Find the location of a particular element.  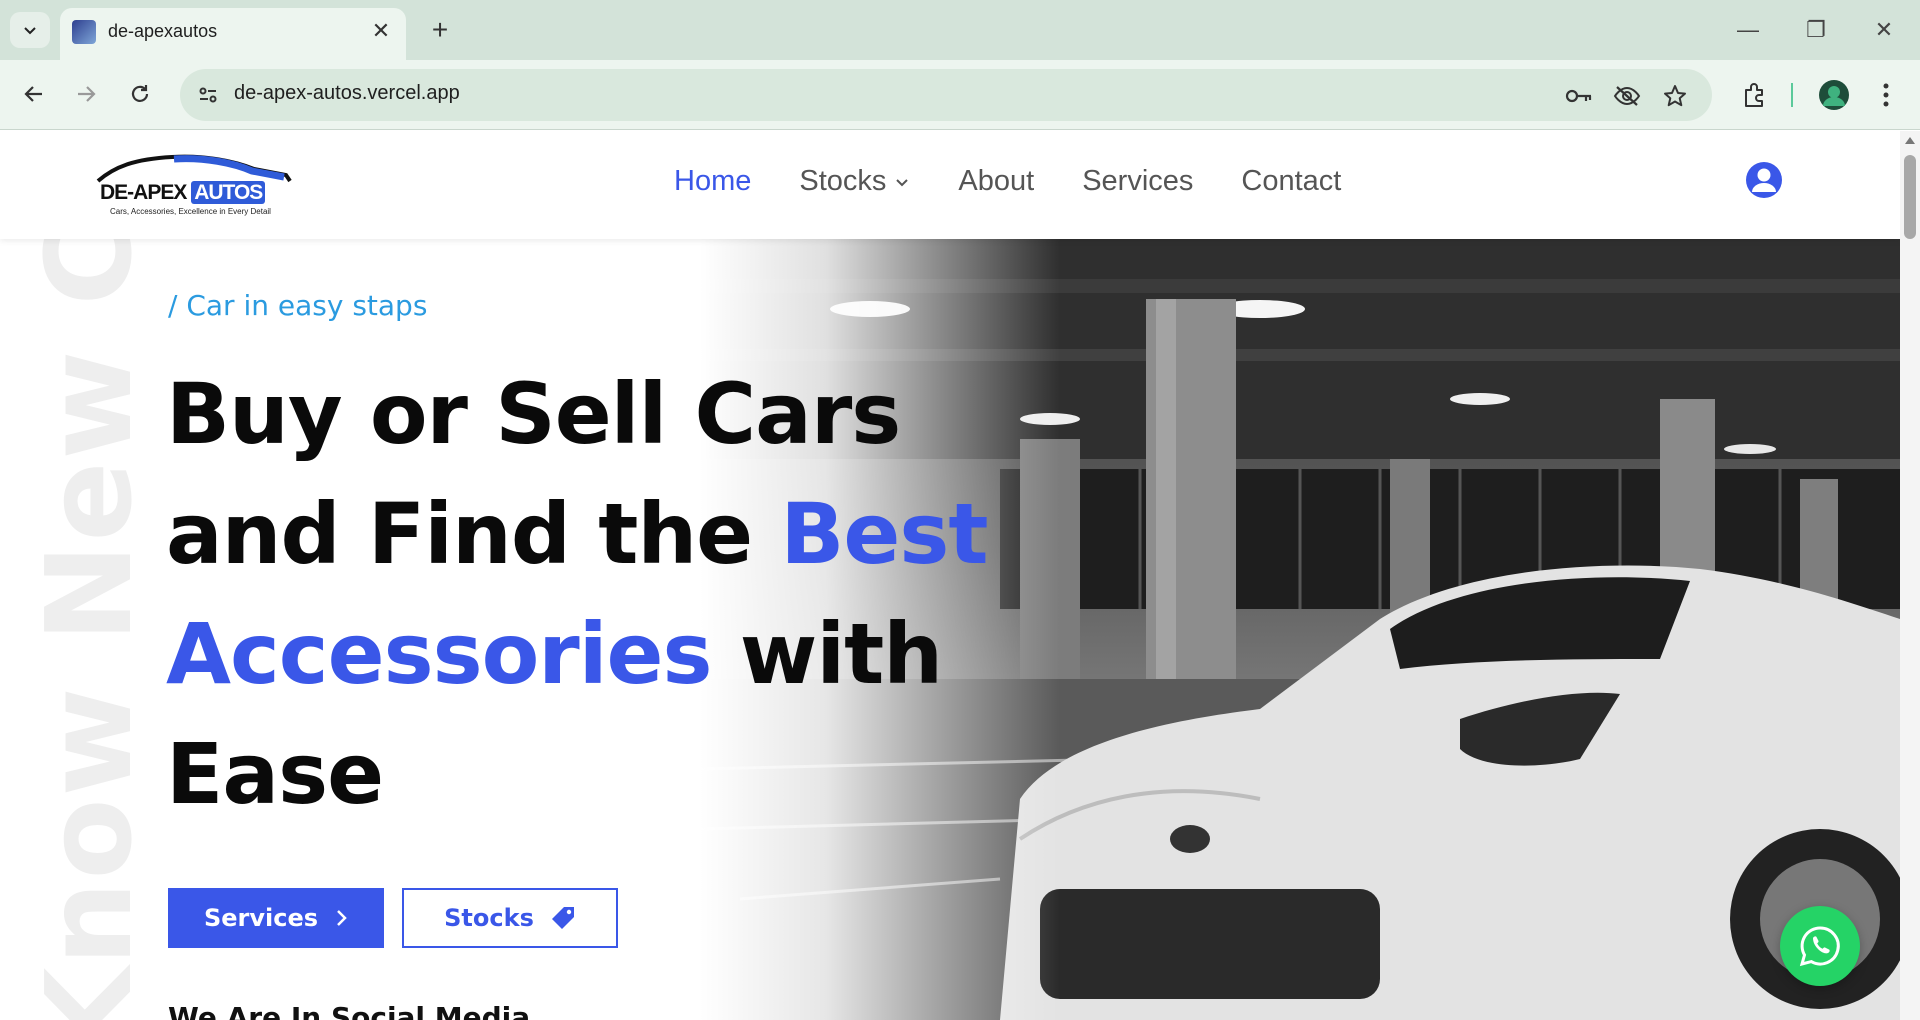

back-arrow-icon is located at coordinates (33, 94).